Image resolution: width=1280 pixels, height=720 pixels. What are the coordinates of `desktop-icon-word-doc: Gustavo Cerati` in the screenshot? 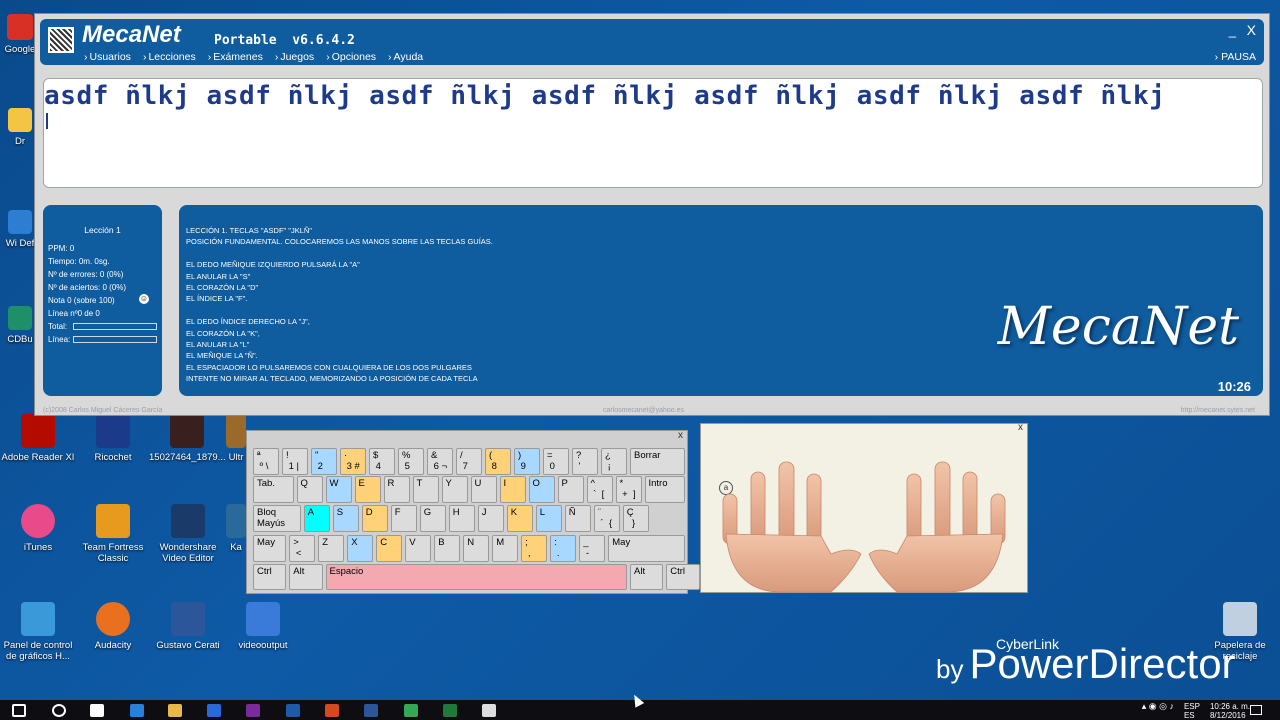 It's located at (188, 626).